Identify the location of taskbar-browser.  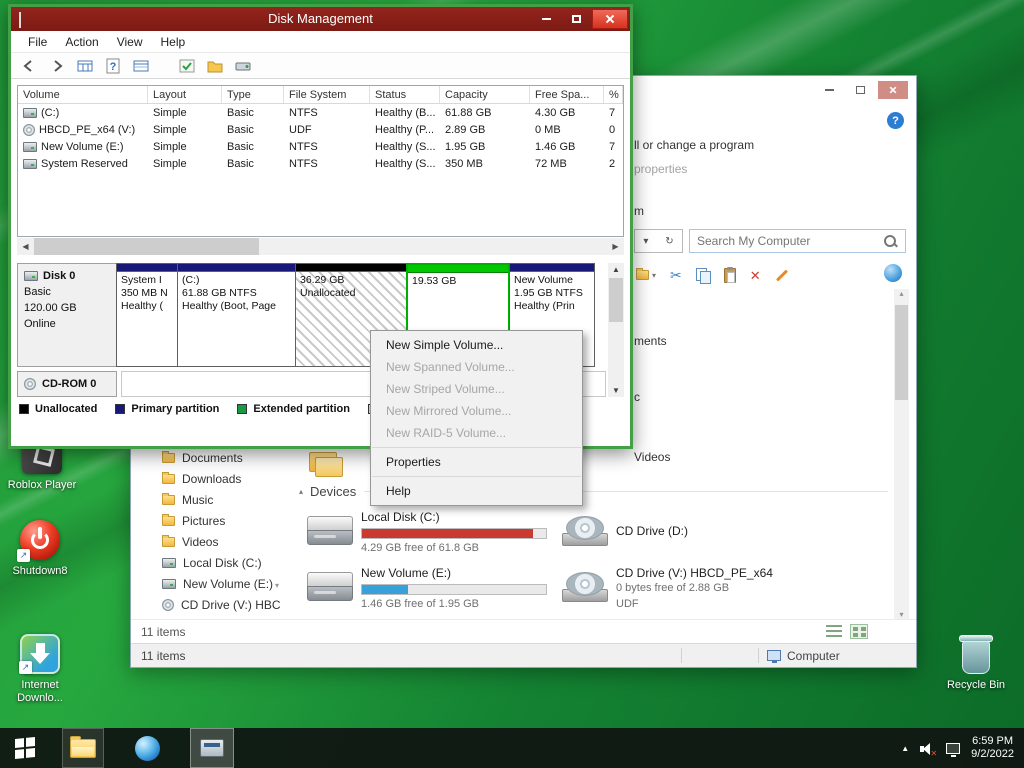
(147, 748).